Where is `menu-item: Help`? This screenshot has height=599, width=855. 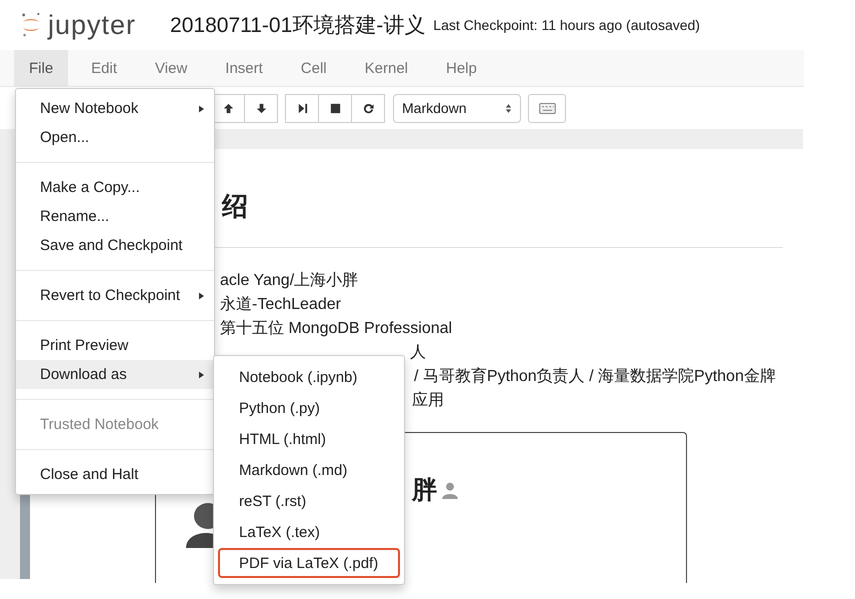 menu-item: Help is located at coordinates (461, 68).